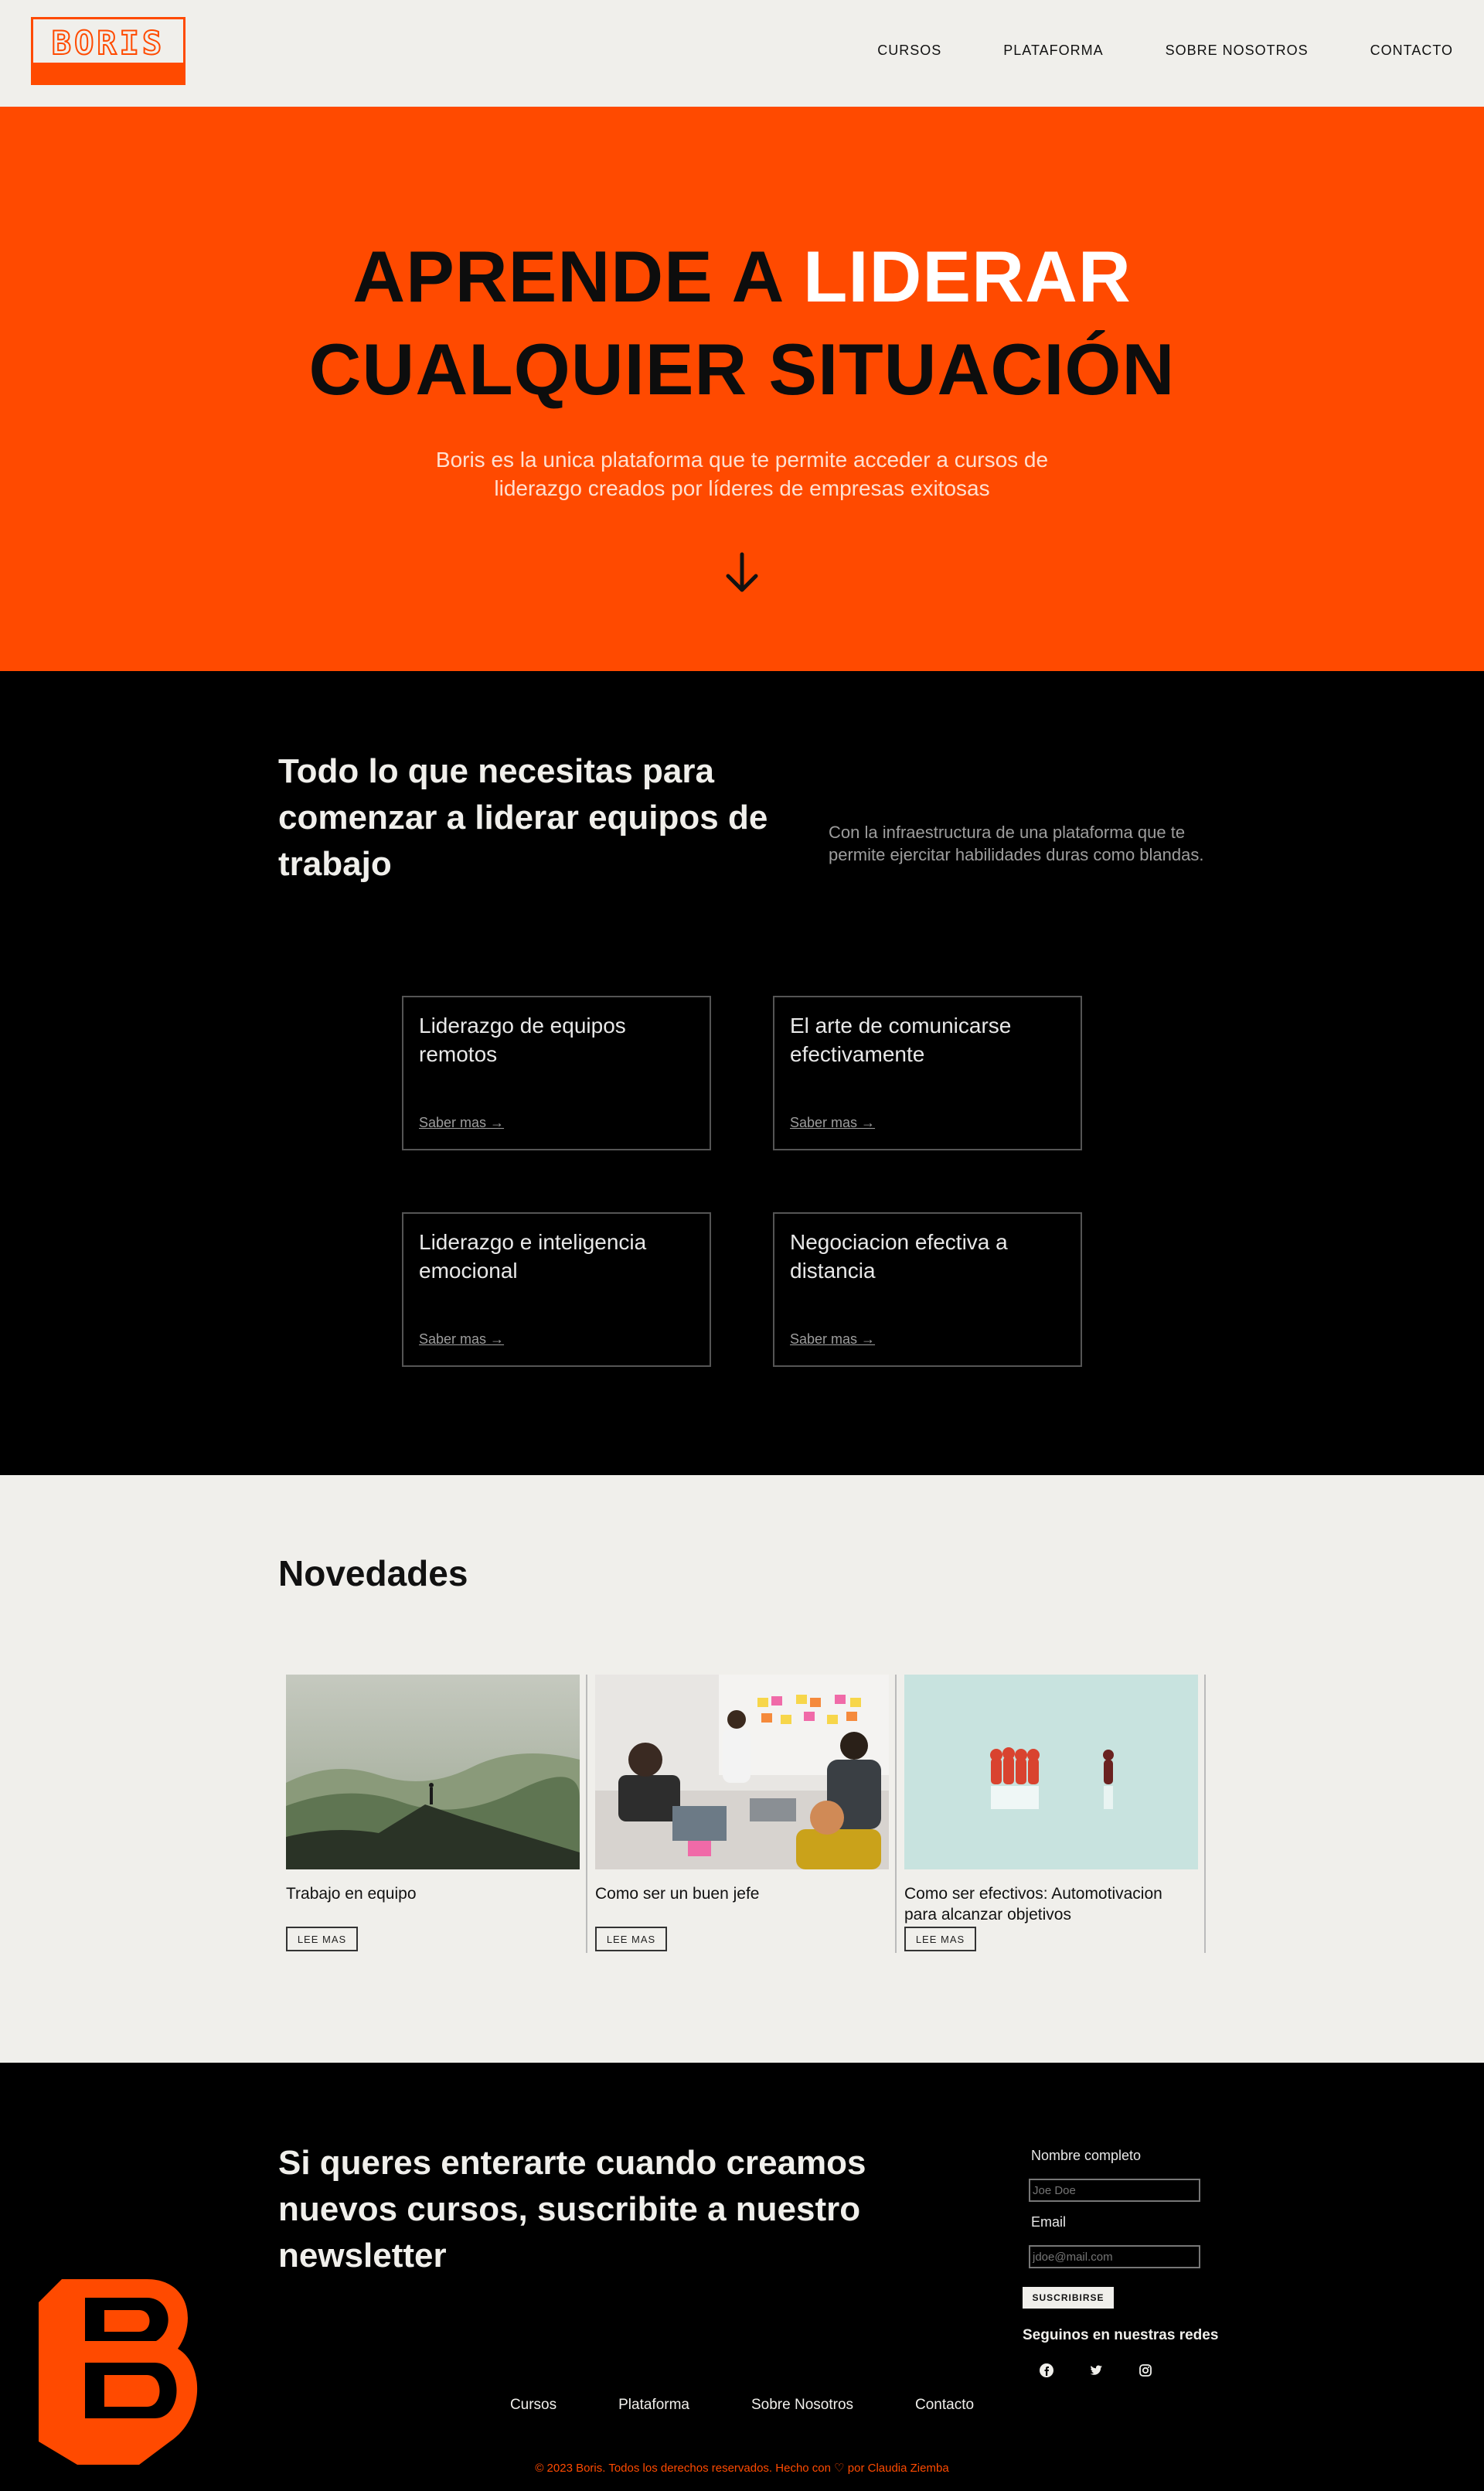 The height and width of the screenshot is (2491, 1484). What do you see at coordinates (742, 573) in the screenshot?
I see `arrow-down-icon` at bounding box center [742, 573].